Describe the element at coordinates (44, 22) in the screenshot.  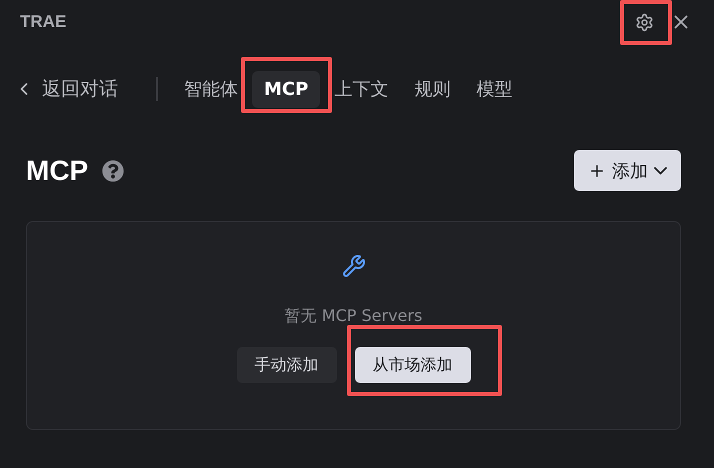
I see `app-title: TRAE` at that location.